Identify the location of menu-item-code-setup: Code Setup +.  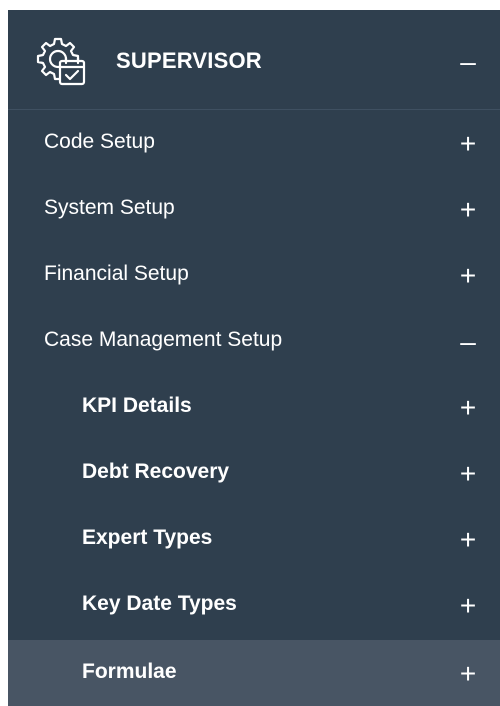
(254, 143).